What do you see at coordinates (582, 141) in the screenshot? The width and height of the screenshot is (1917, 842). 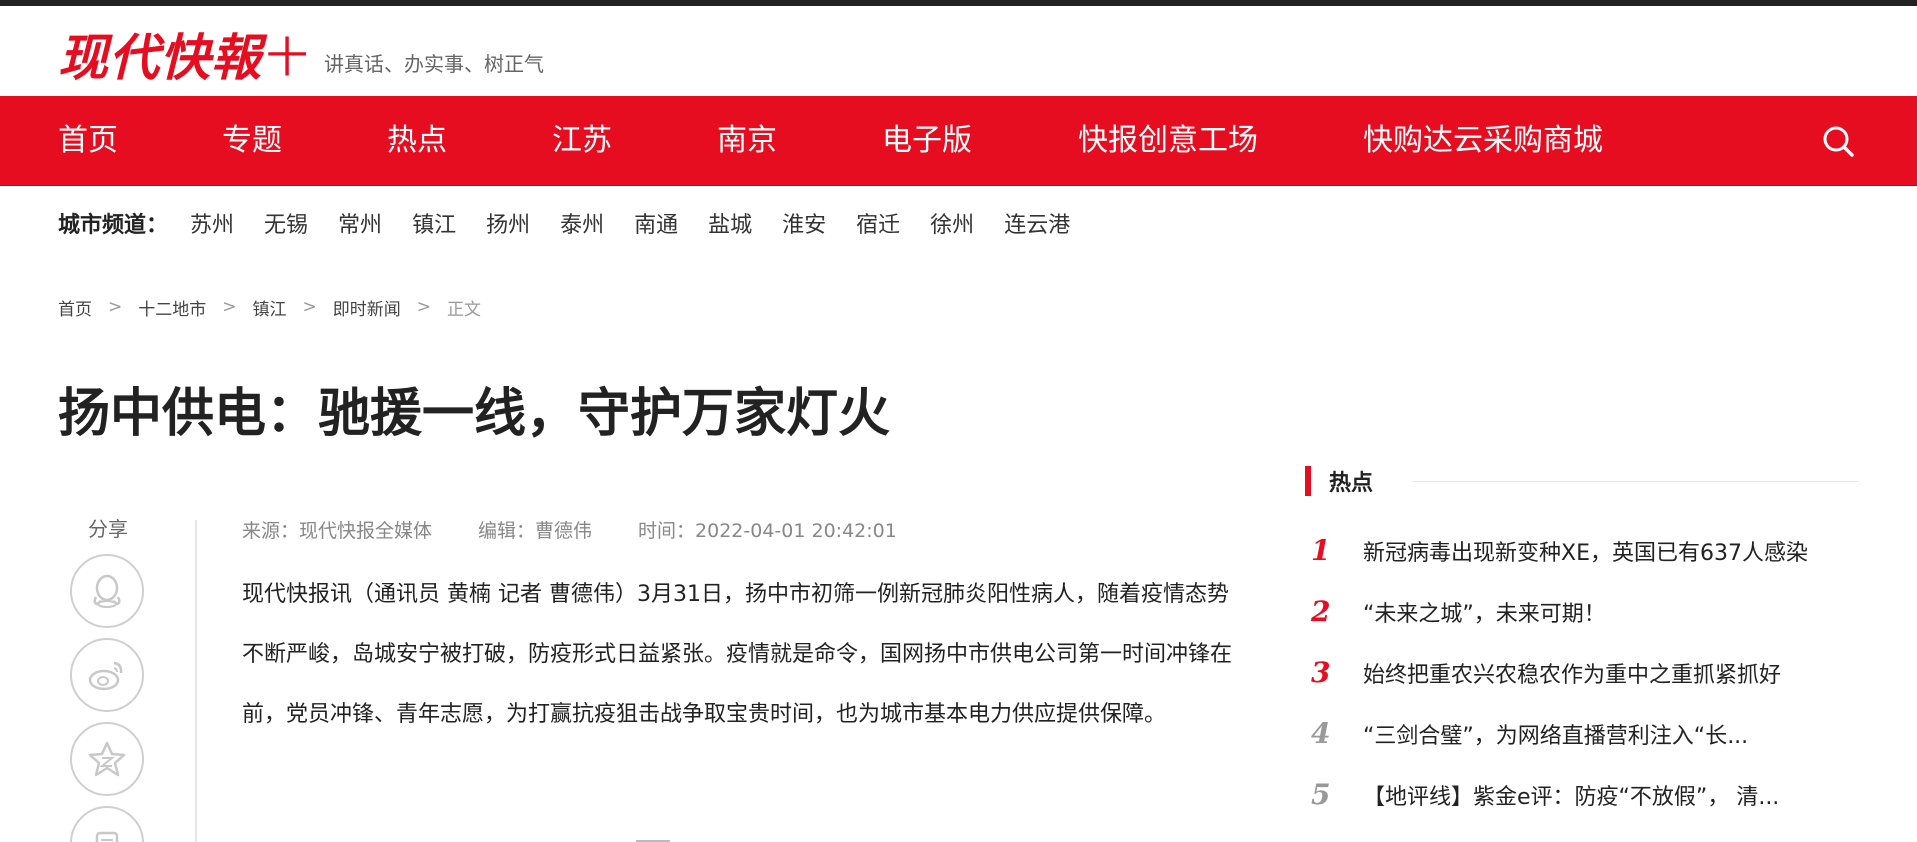 I see `nav-item-jiangsu: 江苏` at bounding box center [582, 141].